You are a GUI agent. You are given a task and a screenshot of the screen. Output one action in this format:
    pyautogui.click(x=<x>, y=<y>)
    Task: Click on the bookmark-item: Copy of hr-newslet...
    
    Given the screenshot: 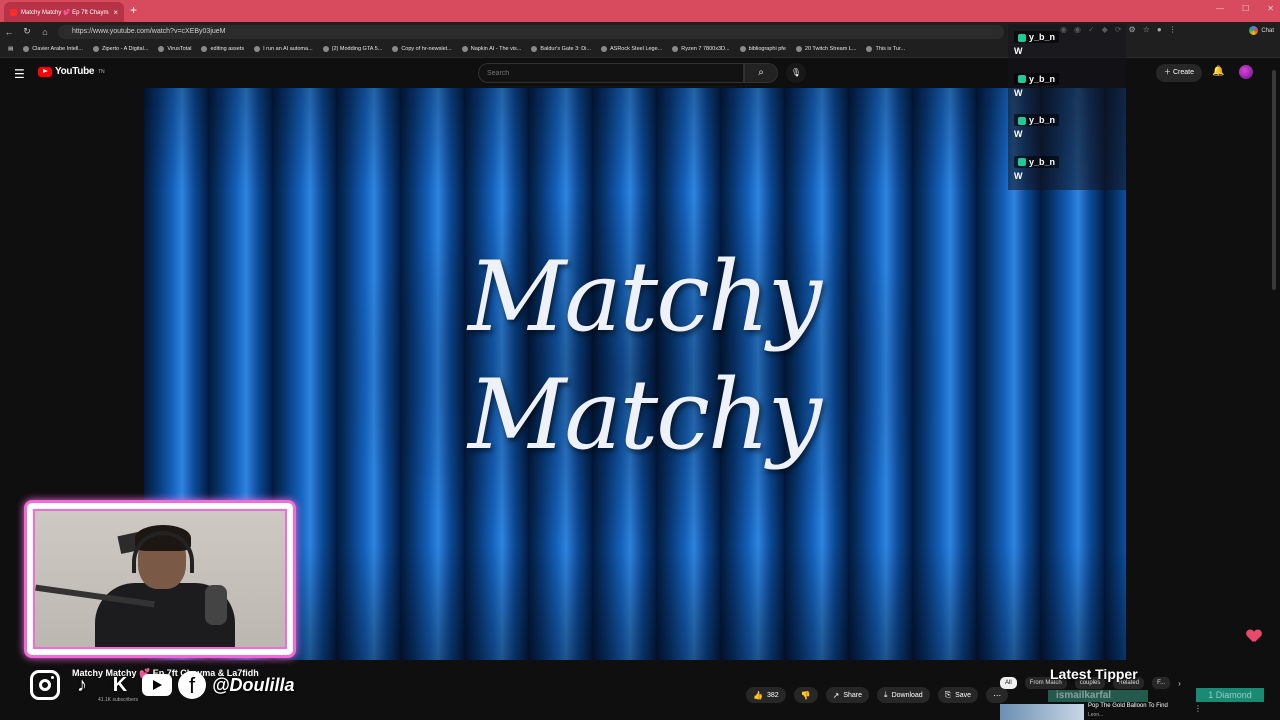 What is the action you would take?
    pyautogui.click(x=422, y=49)
    